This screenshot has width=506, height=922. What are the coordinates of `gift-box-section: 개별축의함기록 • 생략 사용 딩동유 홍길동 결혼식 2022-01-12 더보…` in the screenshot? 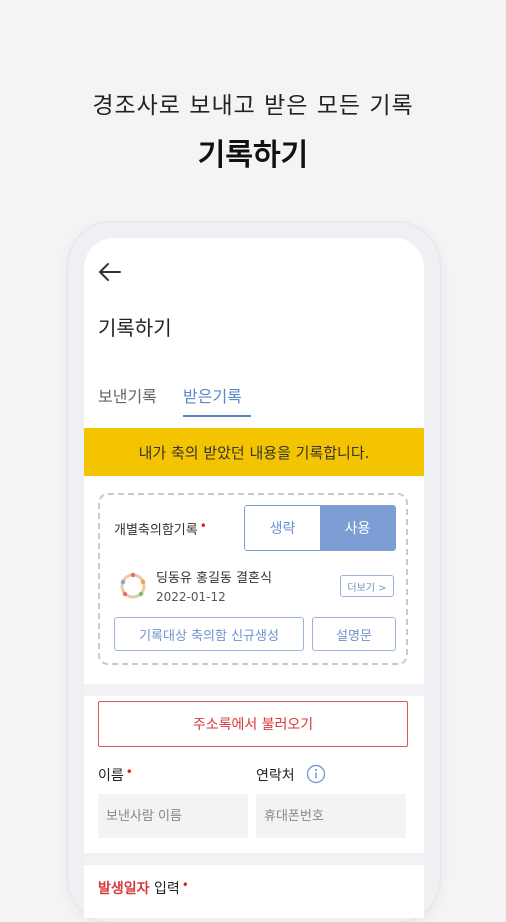 It's located at (253, 579).